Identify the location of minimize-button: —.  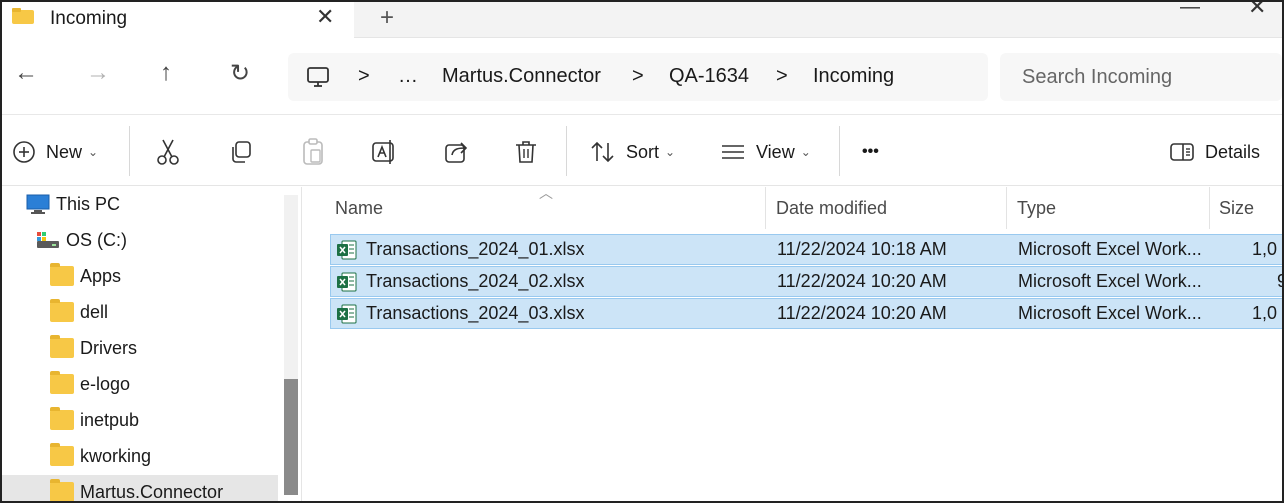
(1190, 10).